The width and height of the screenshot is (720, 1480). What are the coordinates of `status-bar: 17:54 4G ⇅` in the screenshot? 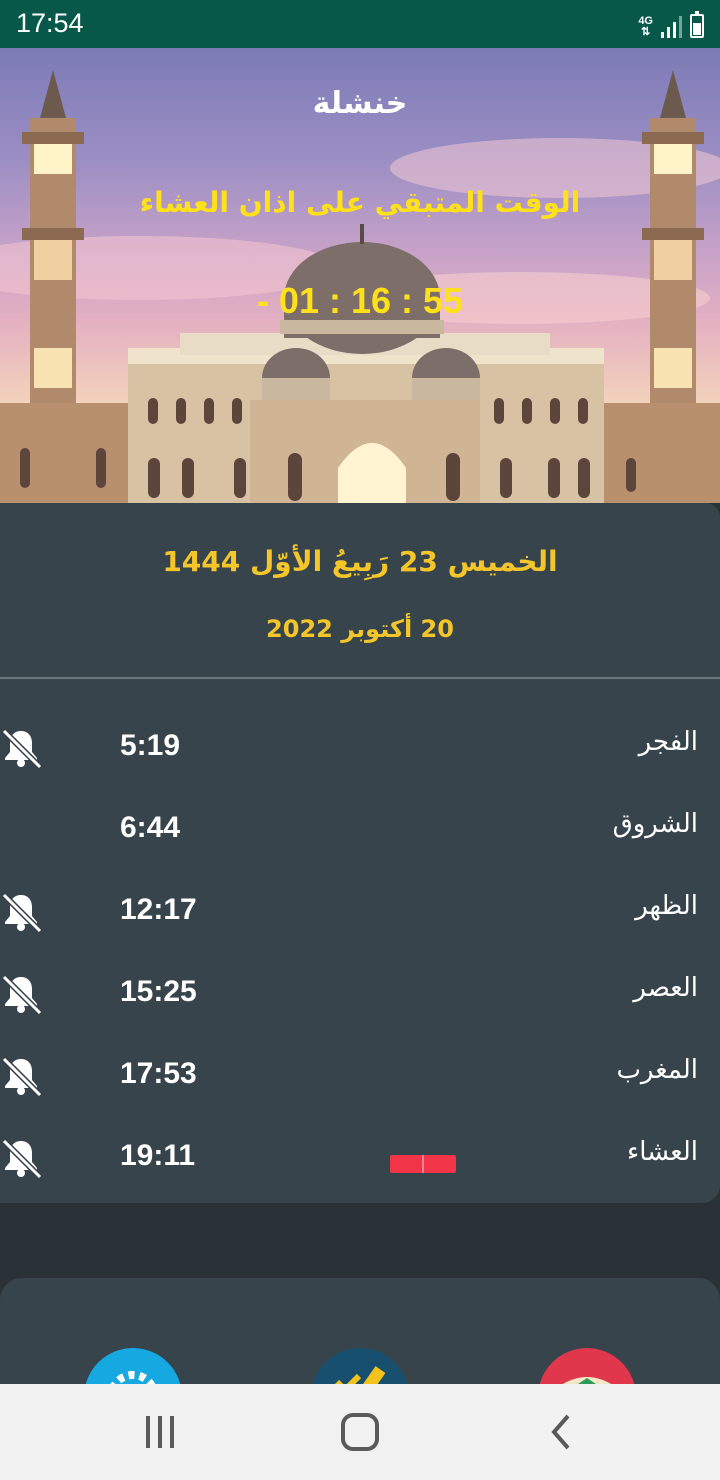 It's located at (360, 24).